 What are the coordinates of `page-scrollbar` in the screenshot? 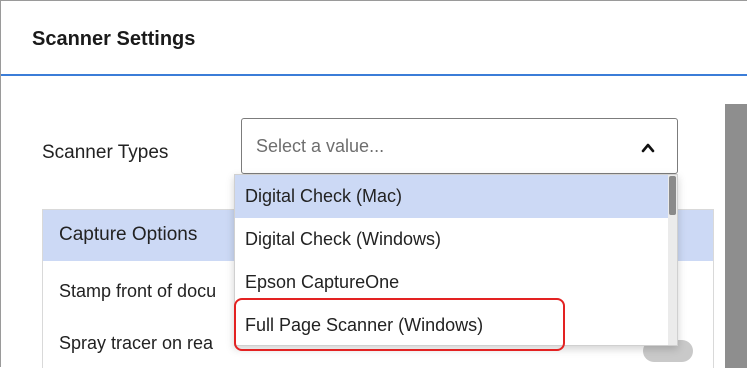 It's located at (736, 236).